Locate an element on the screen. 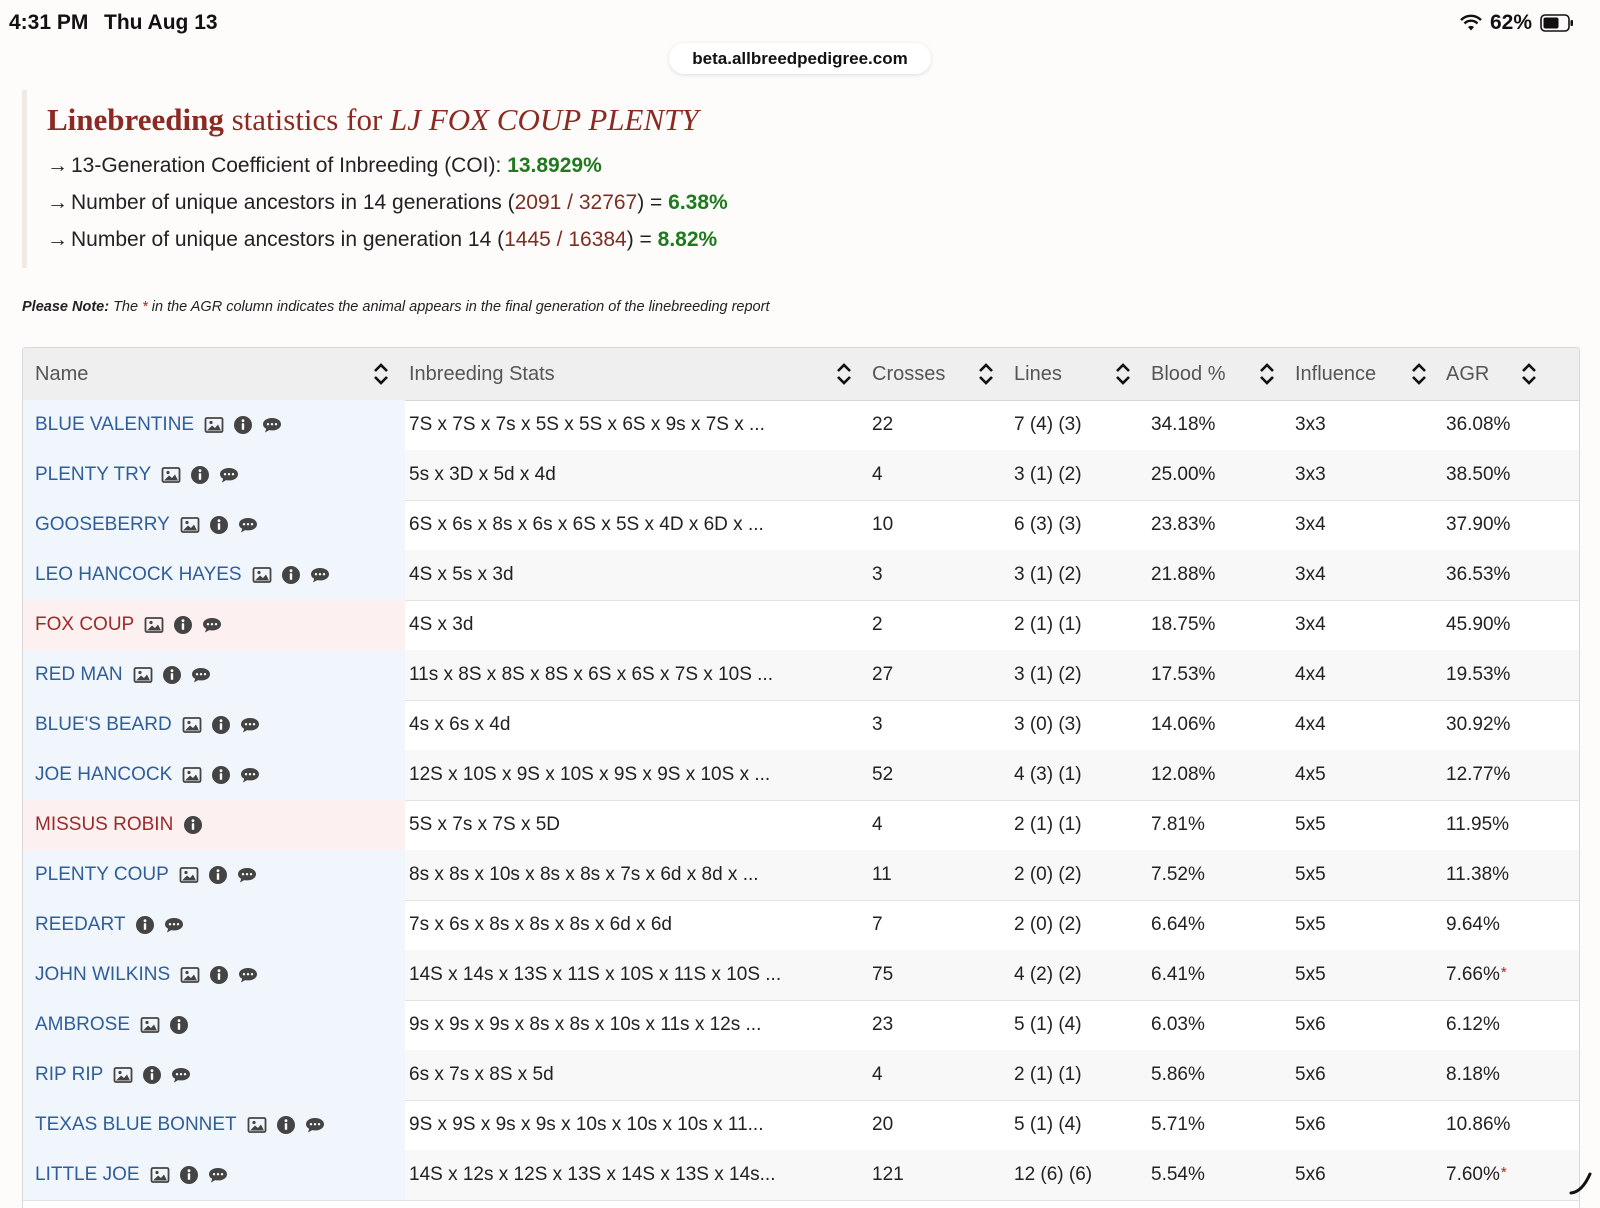 Image resolution: width=1600 pixels, height=1208 pixels. horse-link: JOE HANCOCK is located at coordinates (103, 775).